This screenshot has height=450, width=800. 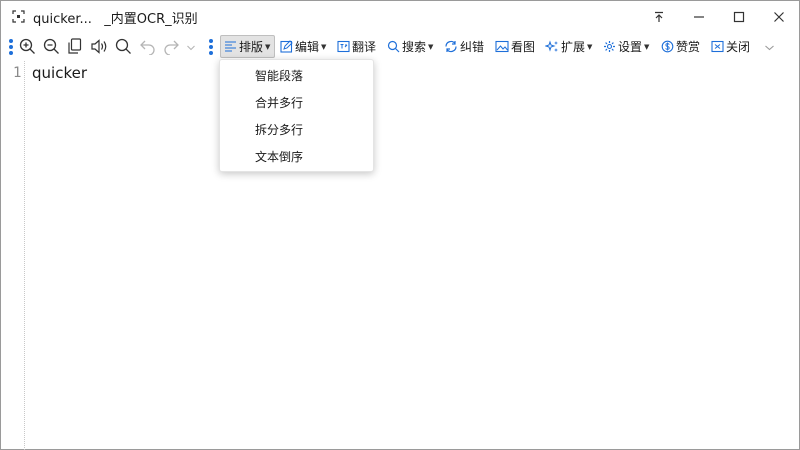 I want to click on pin-top-button, so click(x=659, y=16).